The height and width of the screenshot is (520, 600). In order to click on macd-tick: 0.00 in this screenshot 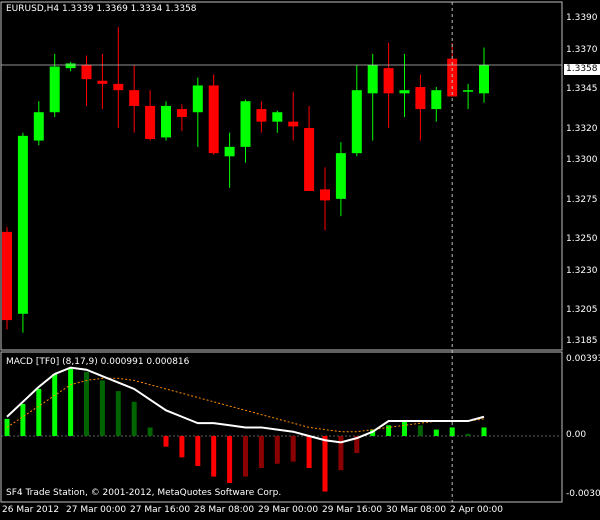, I will do `click(576, 435)`.